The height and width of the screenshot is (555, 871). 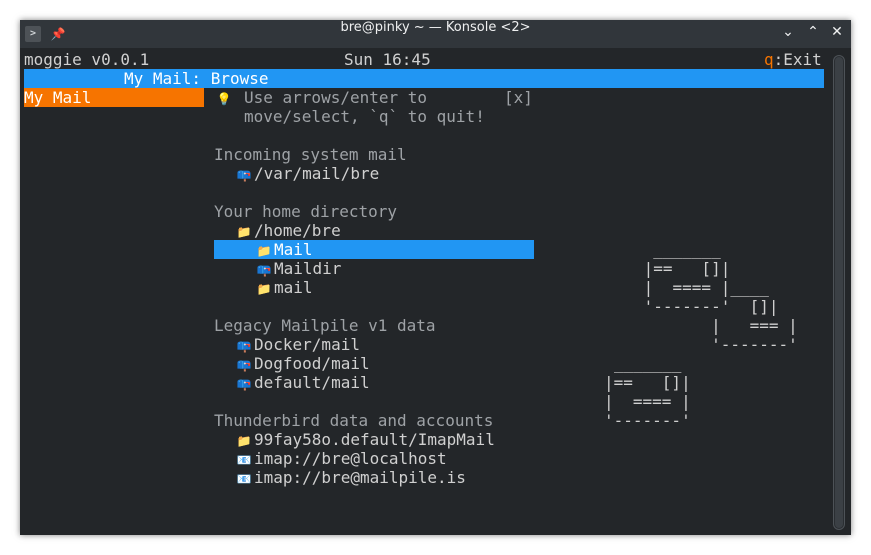 I want to click on minimize-button: ⌄, so click(x=788, y=34).